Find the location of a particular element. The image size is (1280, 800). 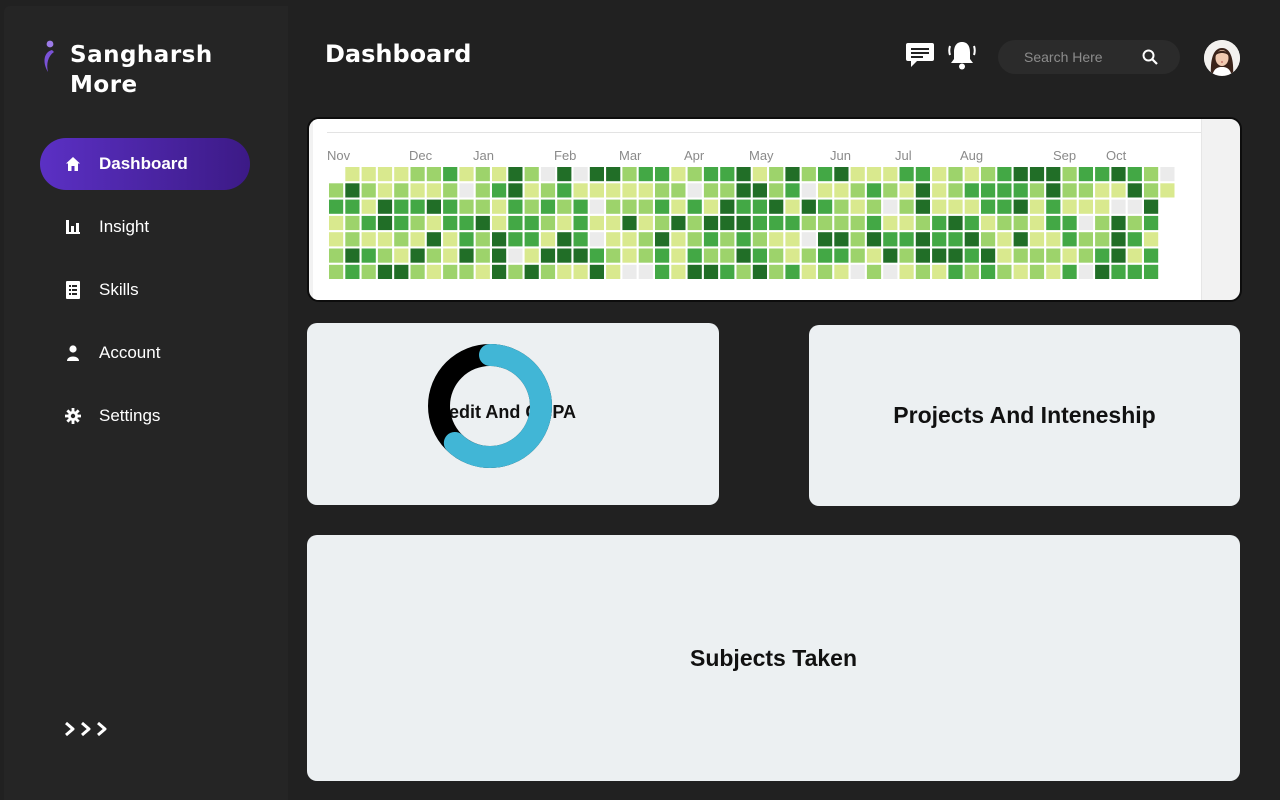

search-icon is located at coordinates (1150, 59).